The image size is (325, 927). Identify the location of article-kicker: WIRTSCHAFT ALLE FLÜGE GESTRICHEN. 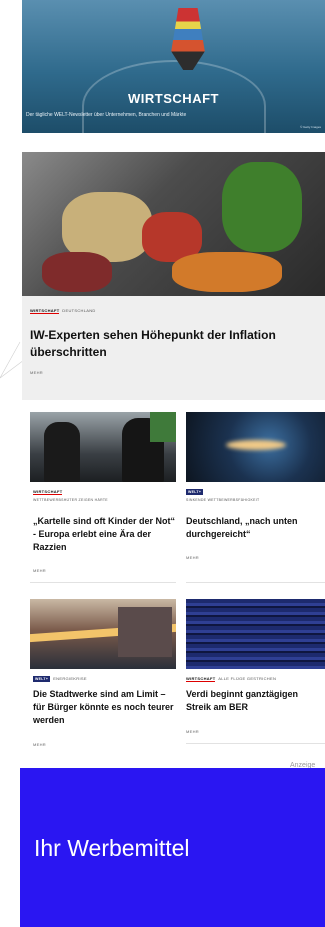
(231, 679).